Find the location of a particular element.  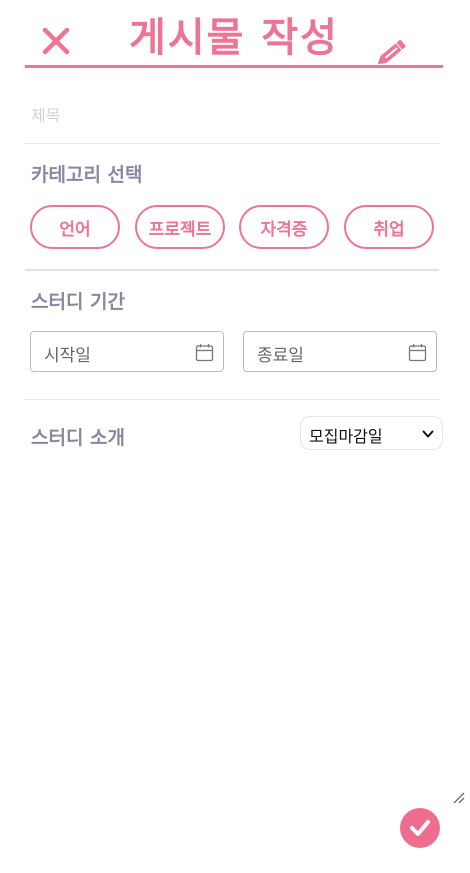

start-date-placeholder: 시작일 is located at coordinates (67, 356).